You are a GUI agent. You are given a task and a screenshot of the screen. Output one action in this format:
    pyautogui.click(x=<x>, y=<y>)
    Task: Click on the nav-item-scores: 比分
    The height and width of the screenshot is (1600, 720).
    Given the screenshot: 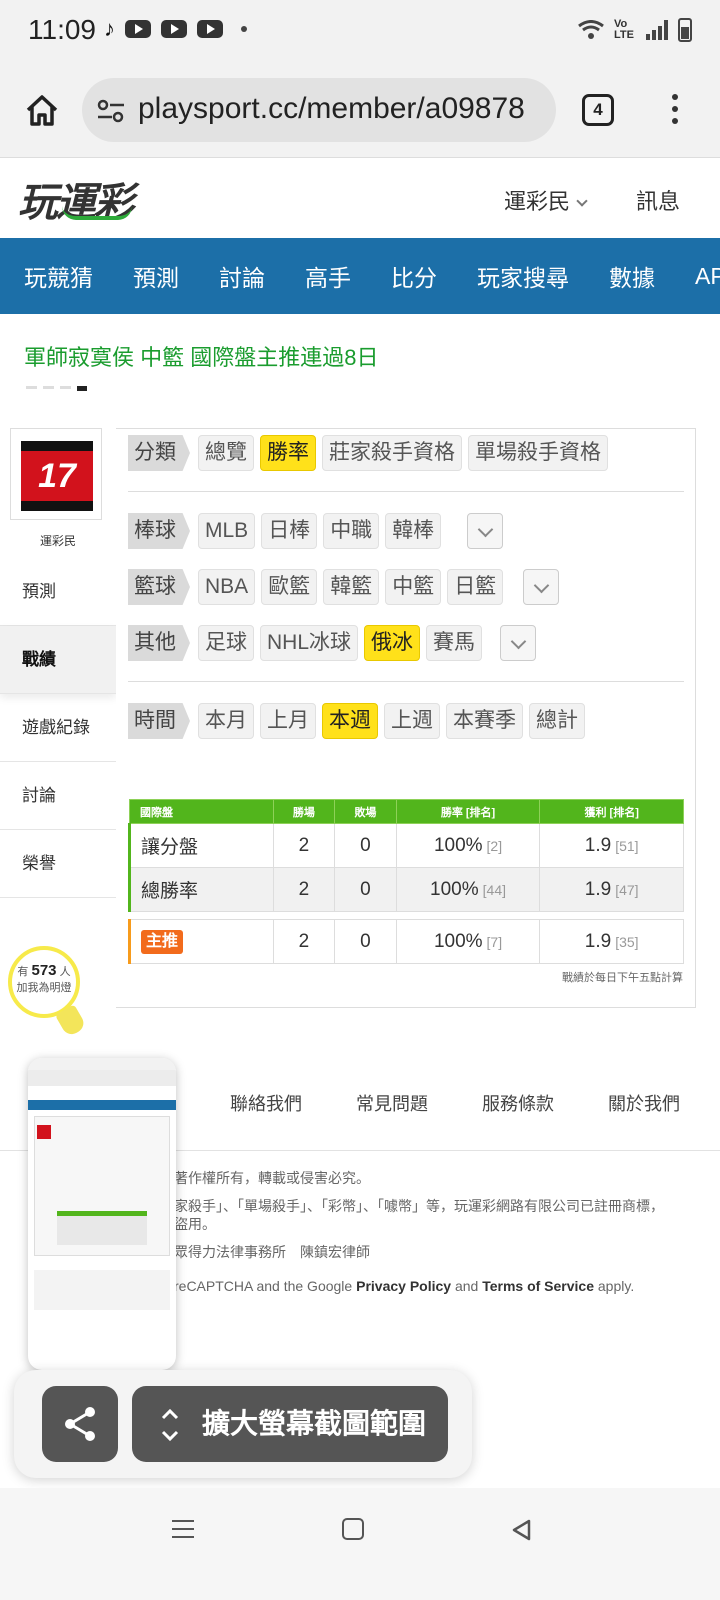 What is the action you would take?
    pyautogui.click(x=414, y=276)
    